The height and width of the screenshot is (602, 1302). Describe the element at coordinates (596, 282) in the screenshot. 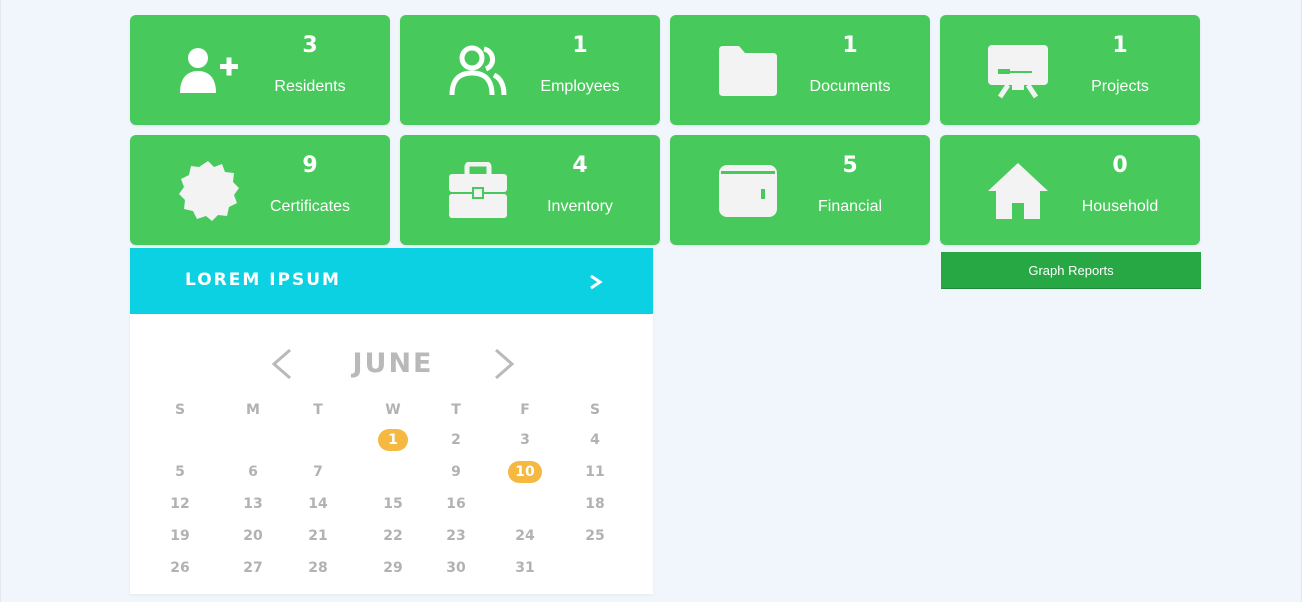

I see `chevron-right-icon` at that location.